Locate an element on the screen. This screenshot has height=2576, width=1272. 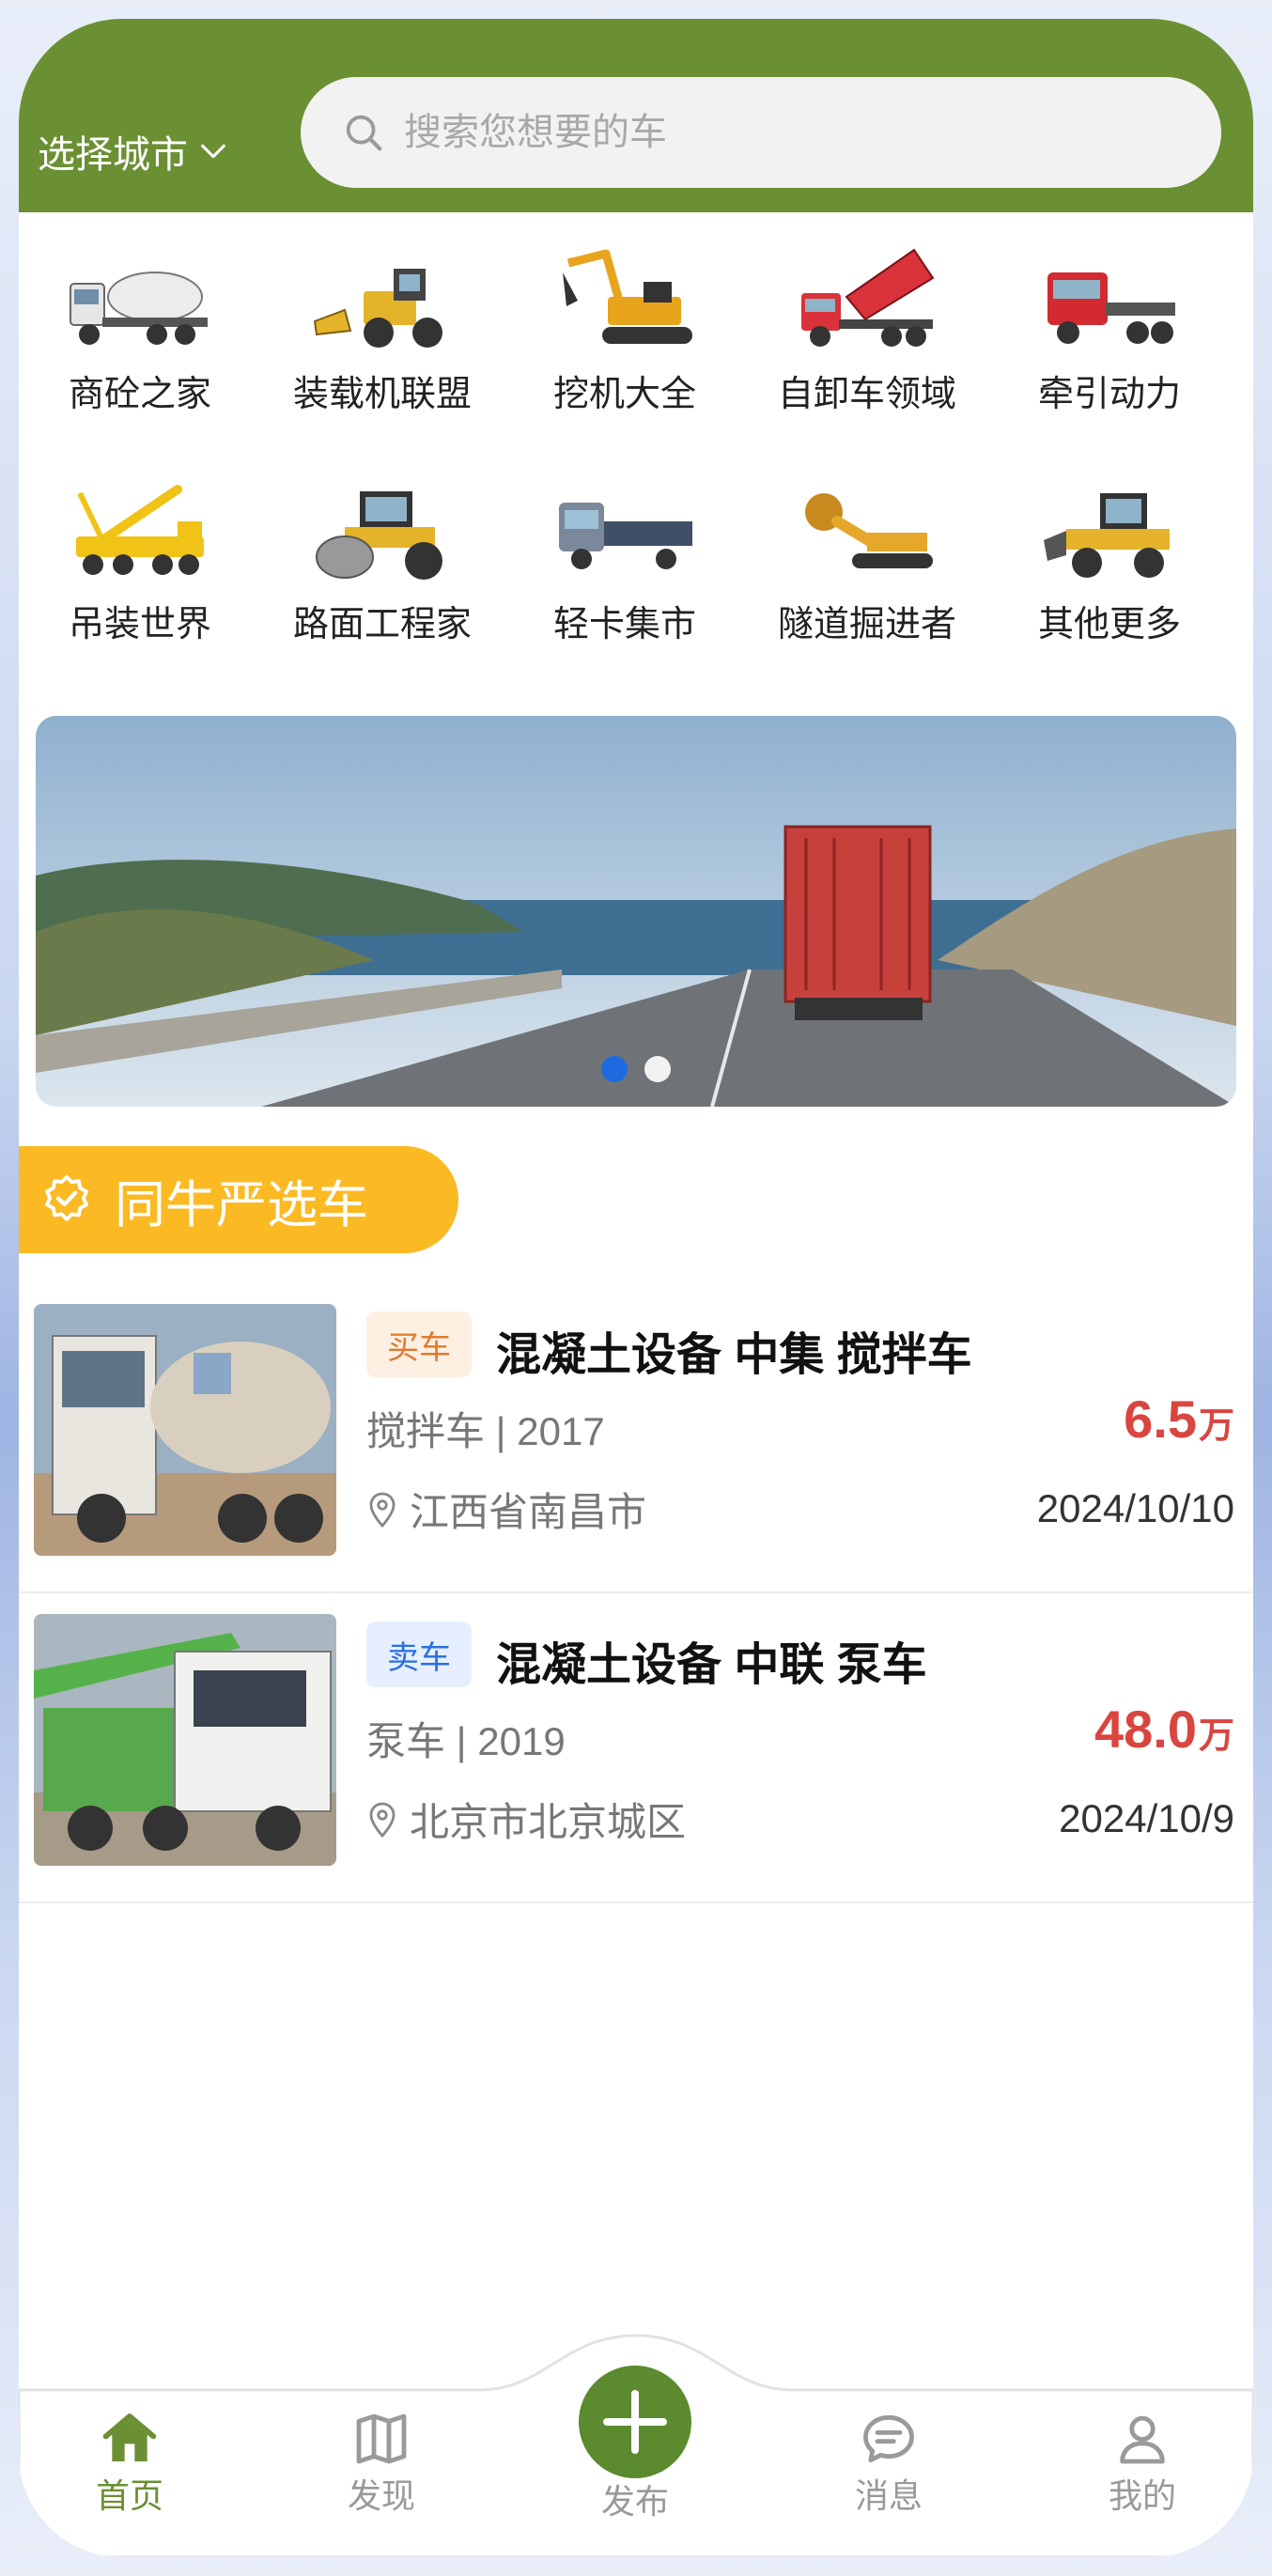
location-text: 北京市北京城区 is located at coordinates (548, 1822).